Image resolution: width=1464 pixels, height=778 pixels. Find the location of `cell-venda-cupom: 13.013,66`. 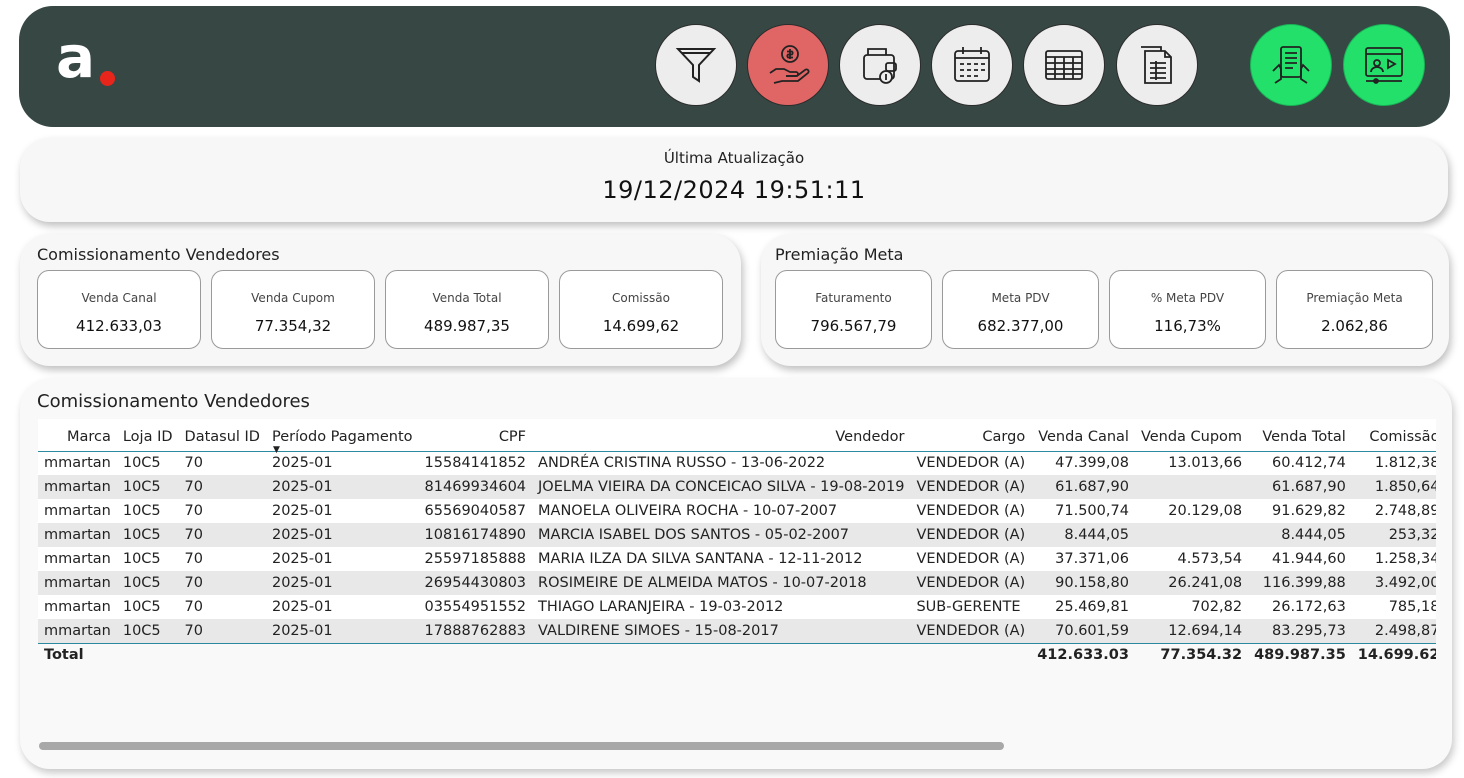

cell-venda-cupom: 13.013,66 is located at coordinates (1191, 463).